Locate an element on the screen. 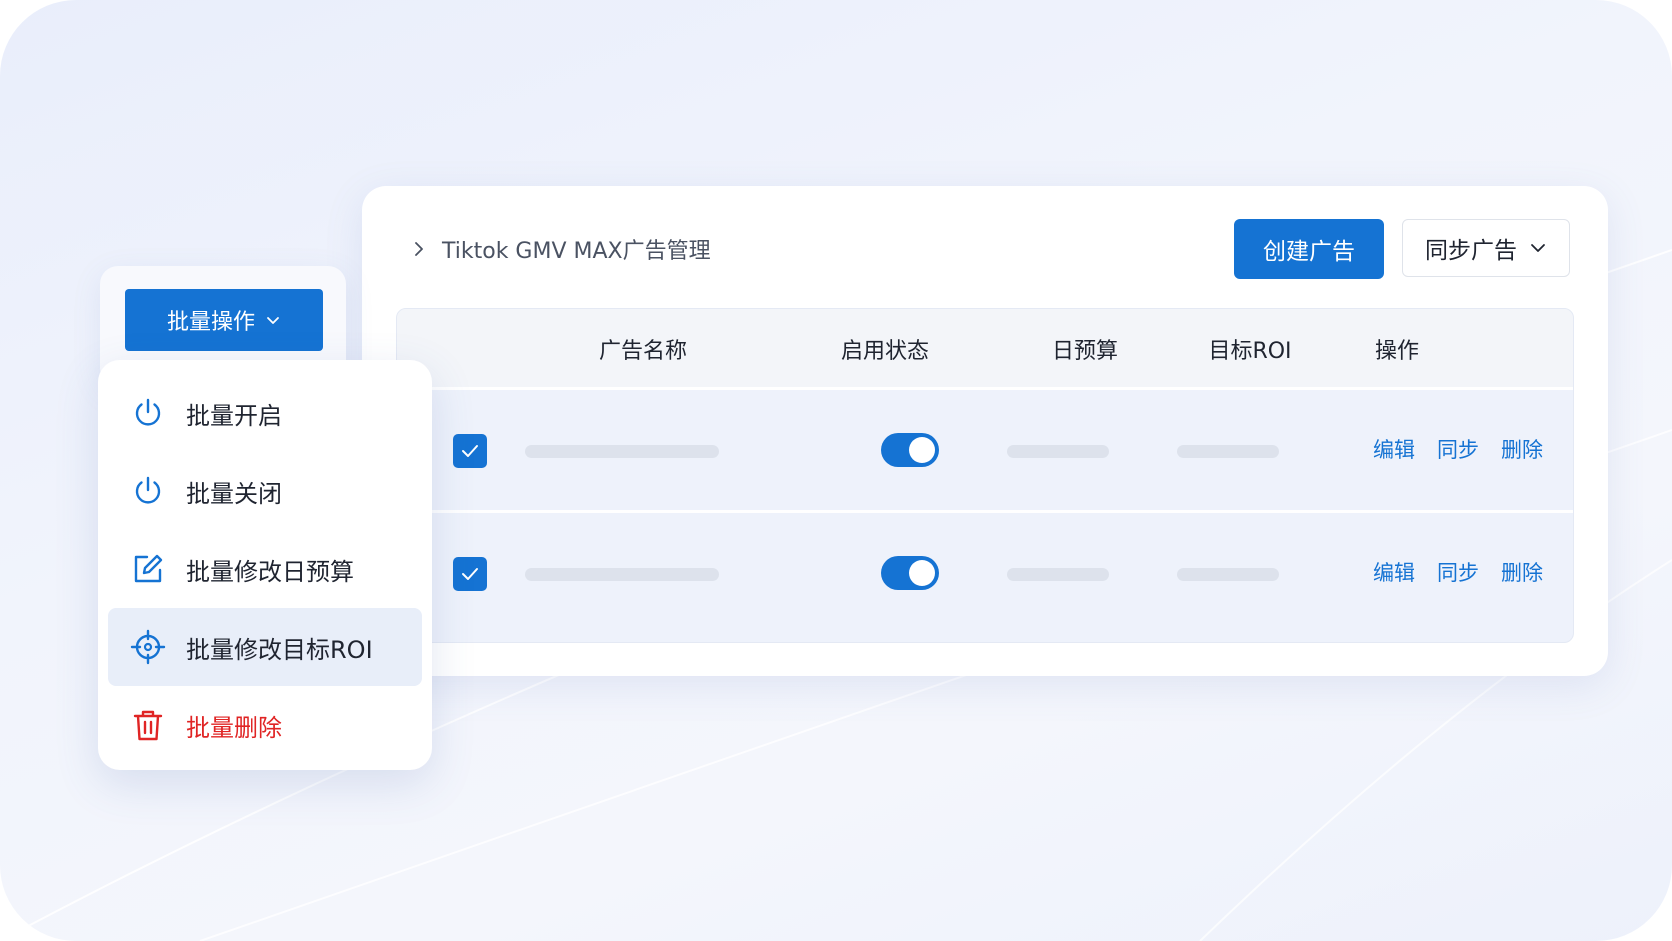 This screenshot has height=941, width=1672. batch-dropdown-menu: 批量开启 批量关闭 批量修改日预算 批量修改目标ROI 批量删除 is located at coordinates (265, 565).